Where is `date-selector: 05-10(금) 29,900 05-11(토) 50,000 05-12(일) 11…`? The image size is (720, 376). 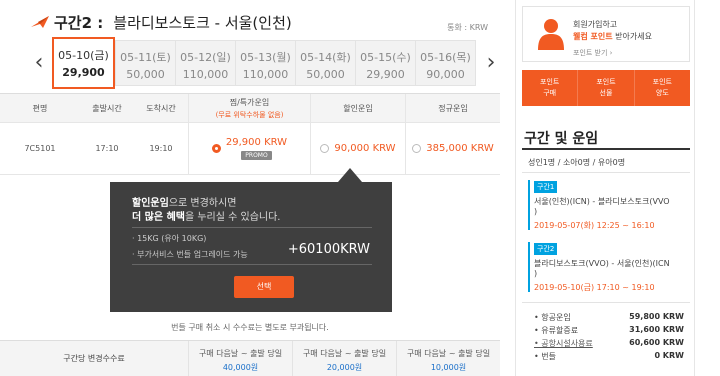
date-selector: 05-10(금) 29,900 05-11(토) 50,000 05-12(일) 11… is located at coordinates (264, 63).